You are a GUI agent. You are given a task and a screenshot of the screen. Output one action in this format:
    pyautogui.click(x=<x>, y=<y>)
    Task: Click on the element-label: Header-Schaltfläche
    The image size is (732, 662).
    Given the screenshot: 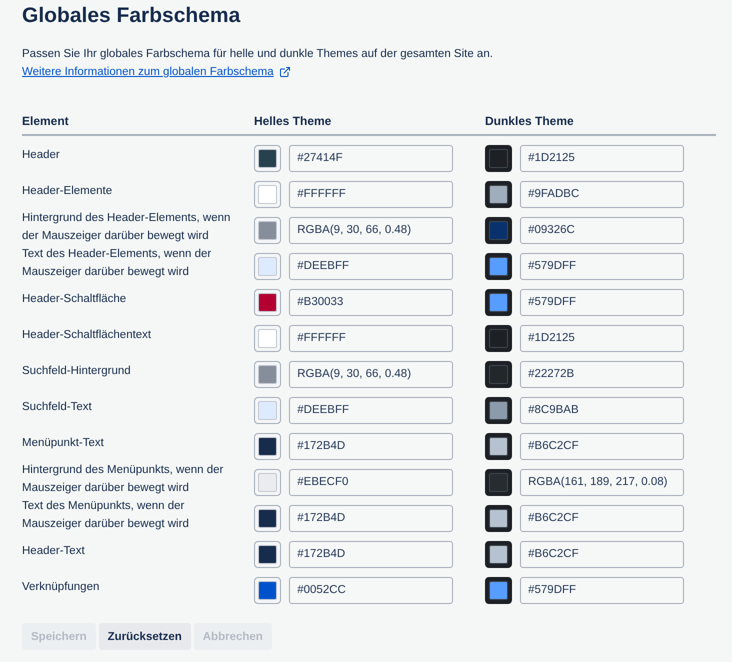 What is the action you would take?
    pyautogui.click(x=74, y=299)
    